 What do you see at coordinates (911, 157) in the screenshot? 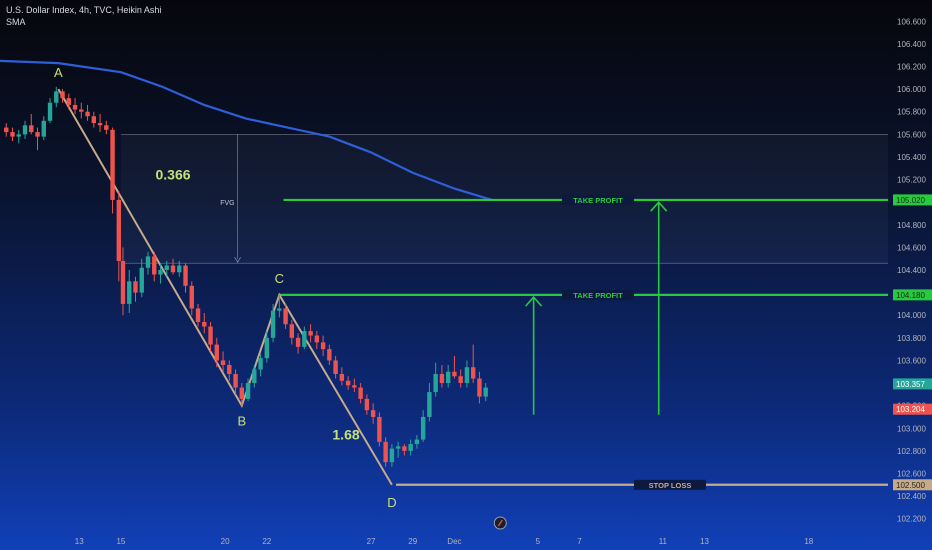
I see `price-tick-label: 105.400` at bounding box center [911, 157].